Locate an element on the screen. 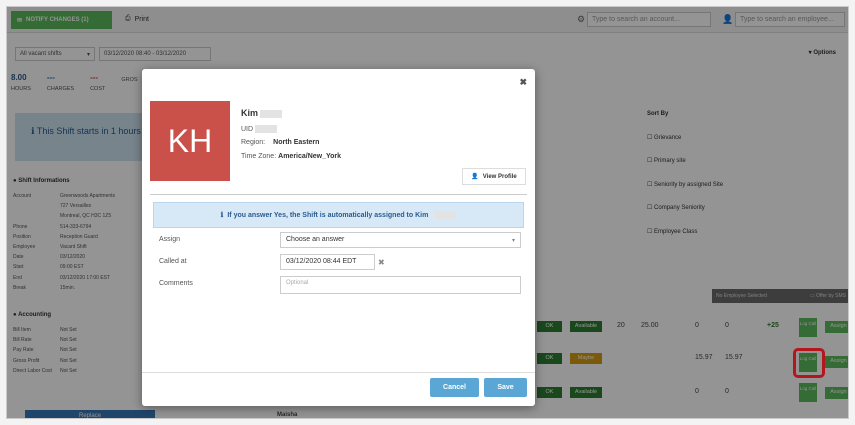 This screenshot has height=425, width=855. avatar: KH is located at coordinates (190, 141).